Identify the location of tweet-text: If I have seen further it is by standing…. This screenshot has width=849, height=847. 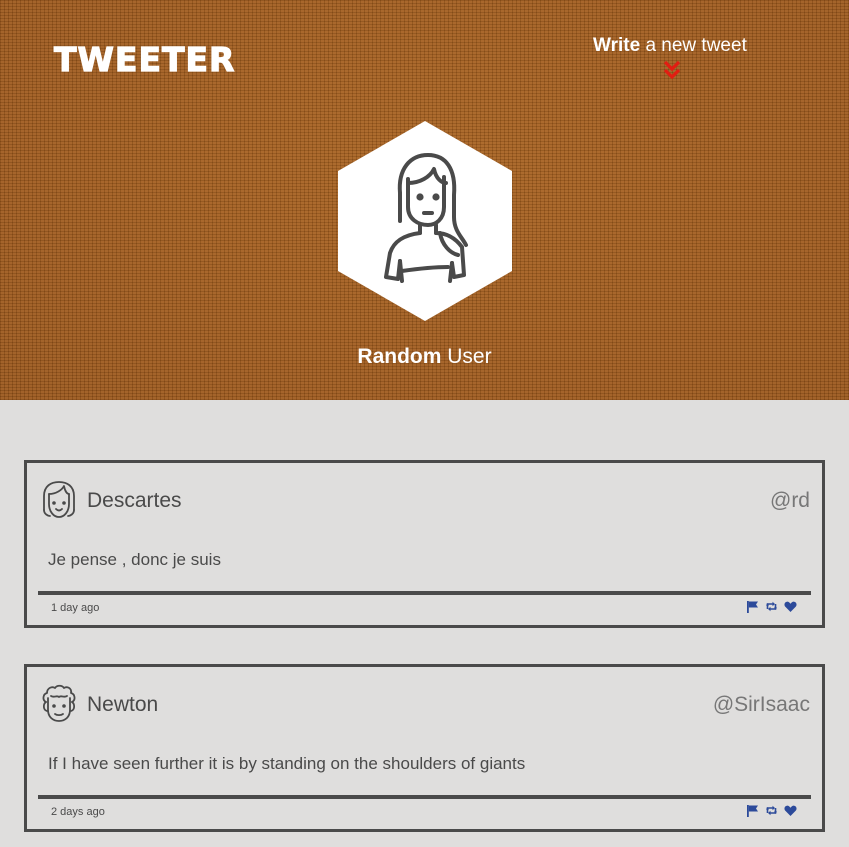
(287, 763).